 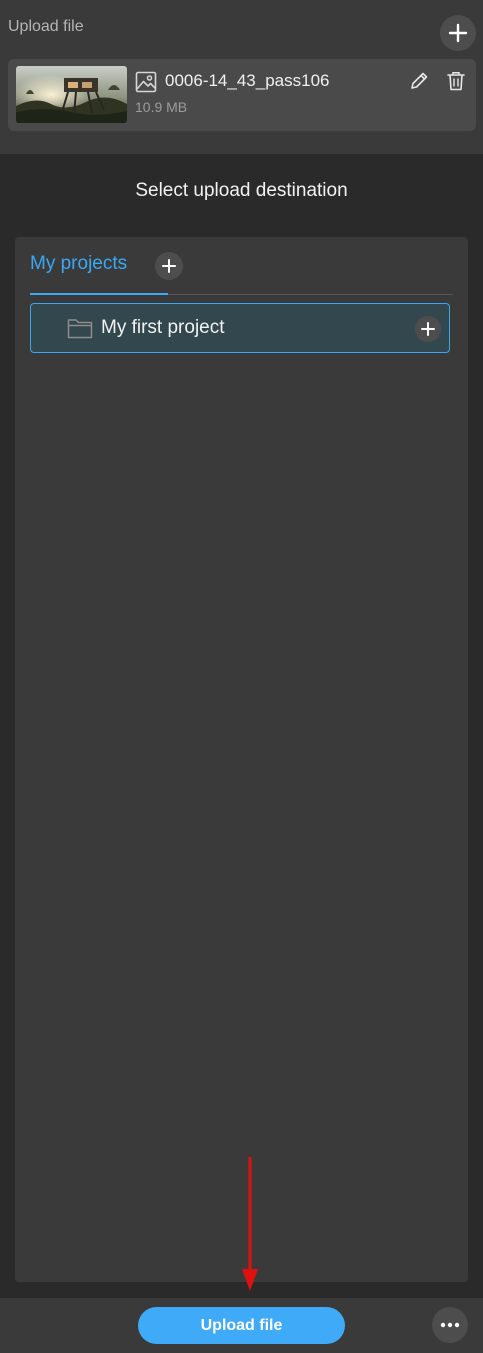 What do you see at coordinates (456, 81) in the screenshot?
I see `trash-icon` at bounding box center [456, 81].